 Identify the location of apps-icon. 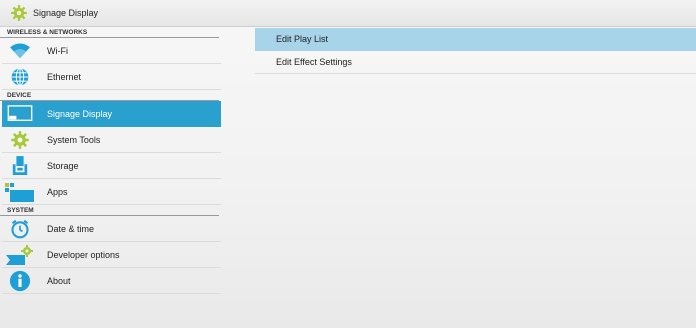
(20, 192).